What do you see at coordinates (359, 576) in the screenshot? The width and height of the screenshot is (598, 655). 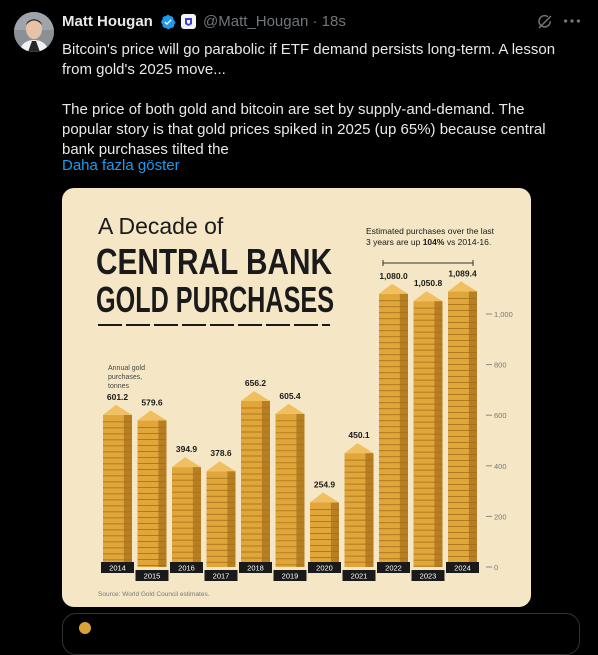 I see `year-label: 2021` at bounding box center [359, 576].